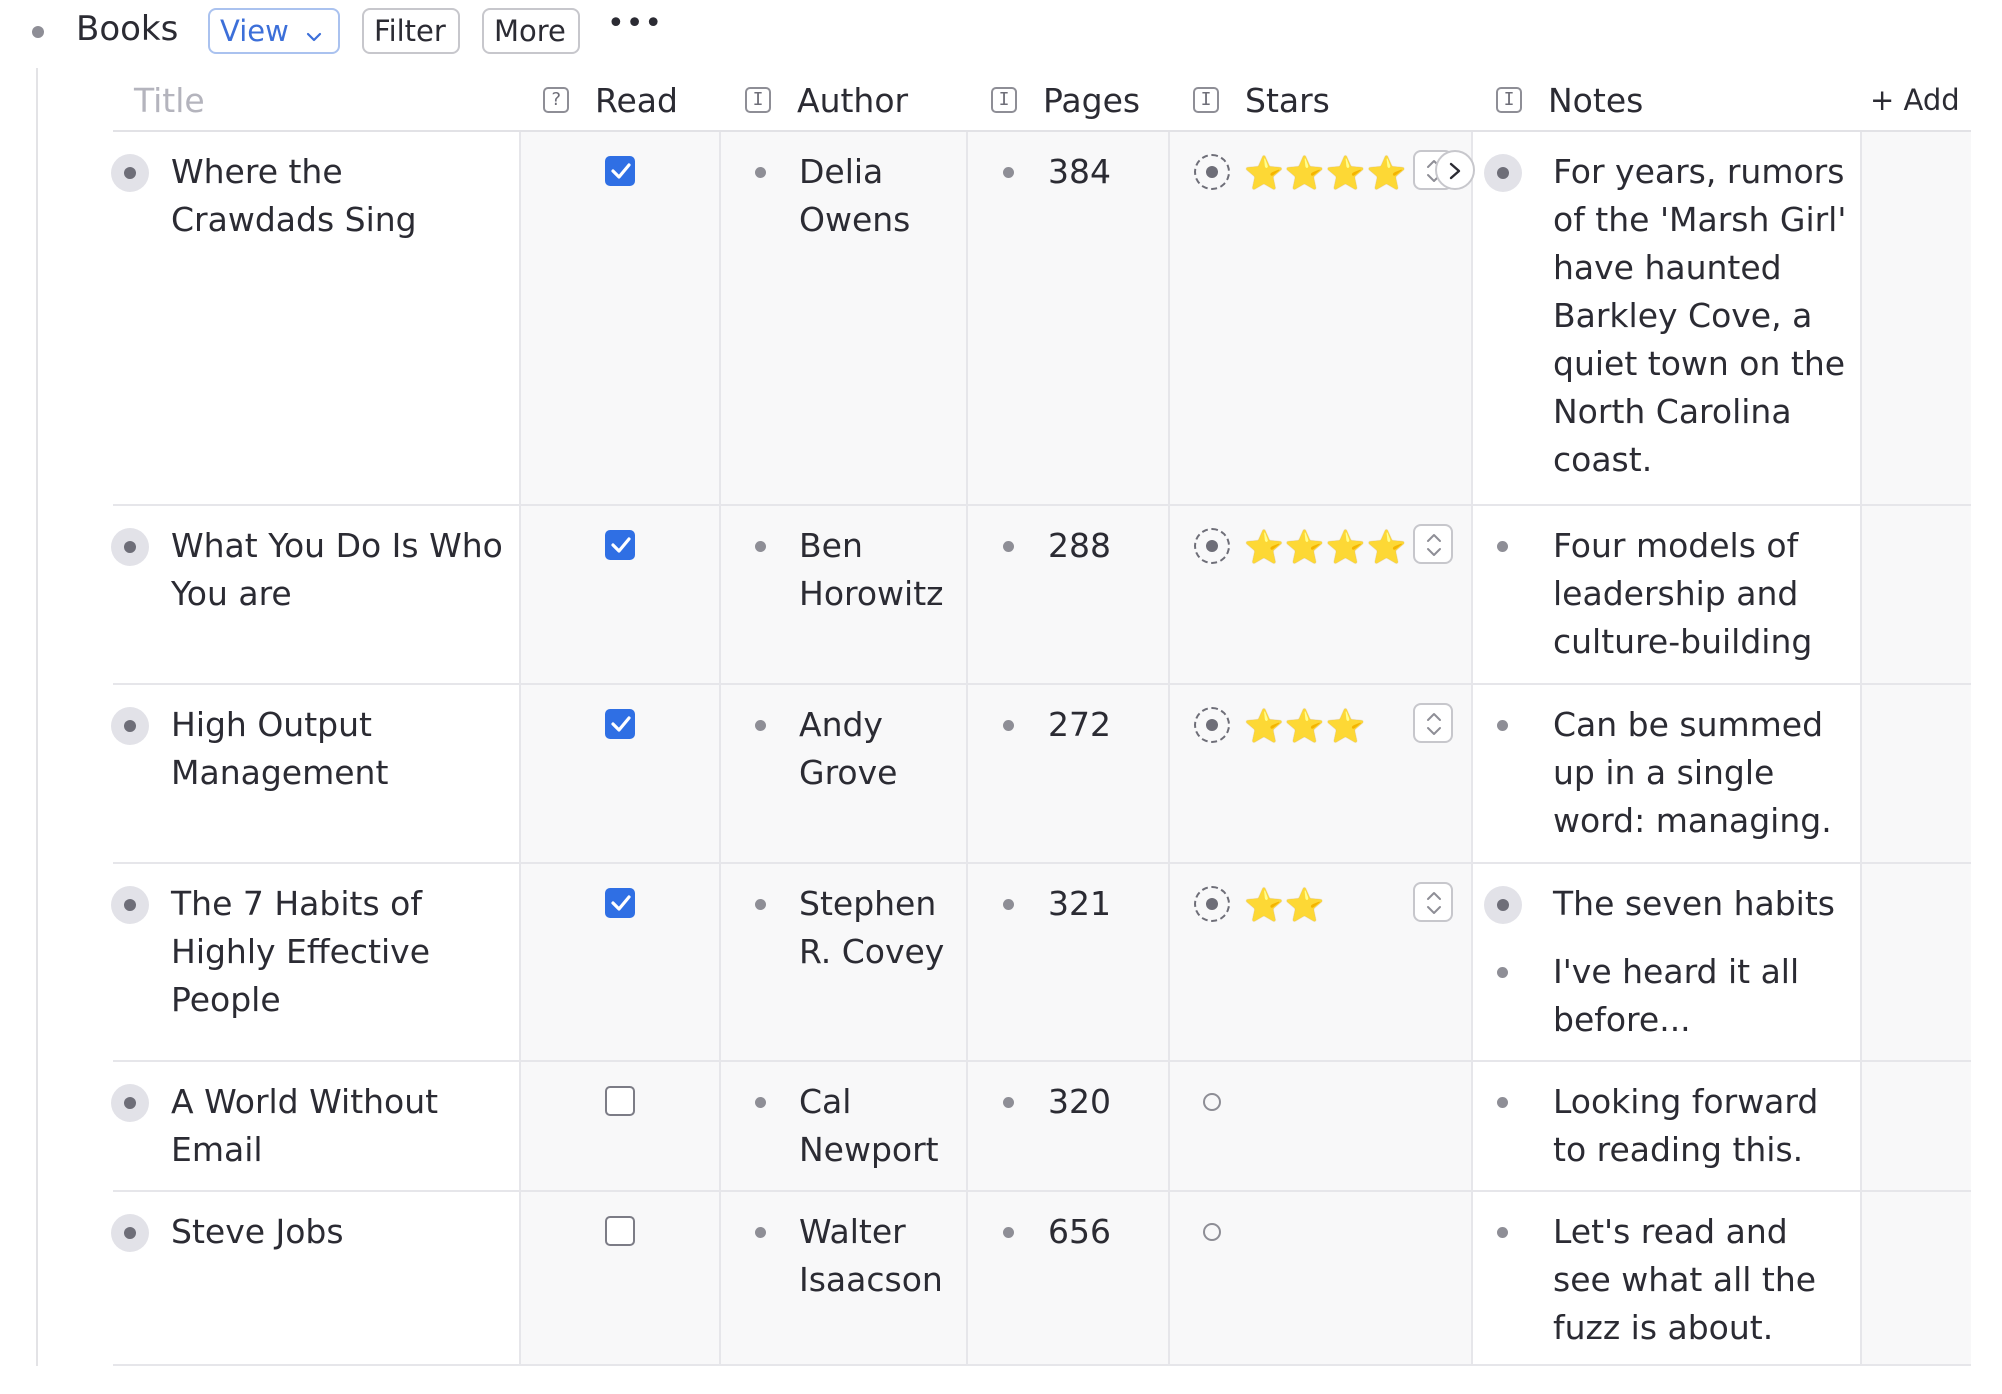  Describe the element at coordinates (274, 31) in the screenshot. I see `view-button: View` at that location.